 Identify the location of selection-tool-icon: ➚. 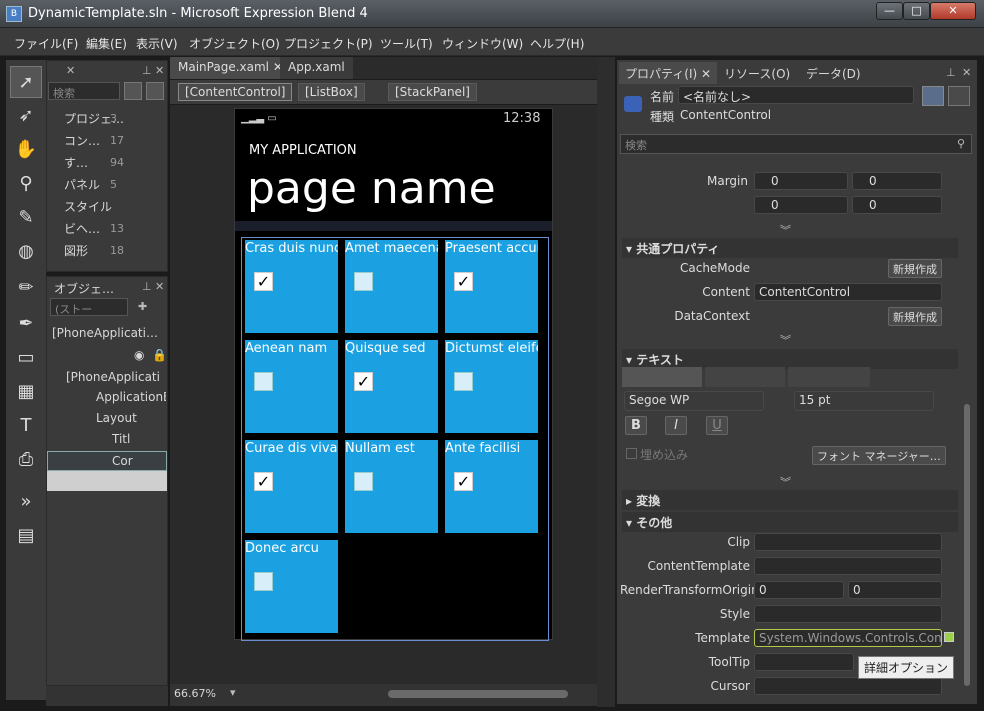
(26, 82).